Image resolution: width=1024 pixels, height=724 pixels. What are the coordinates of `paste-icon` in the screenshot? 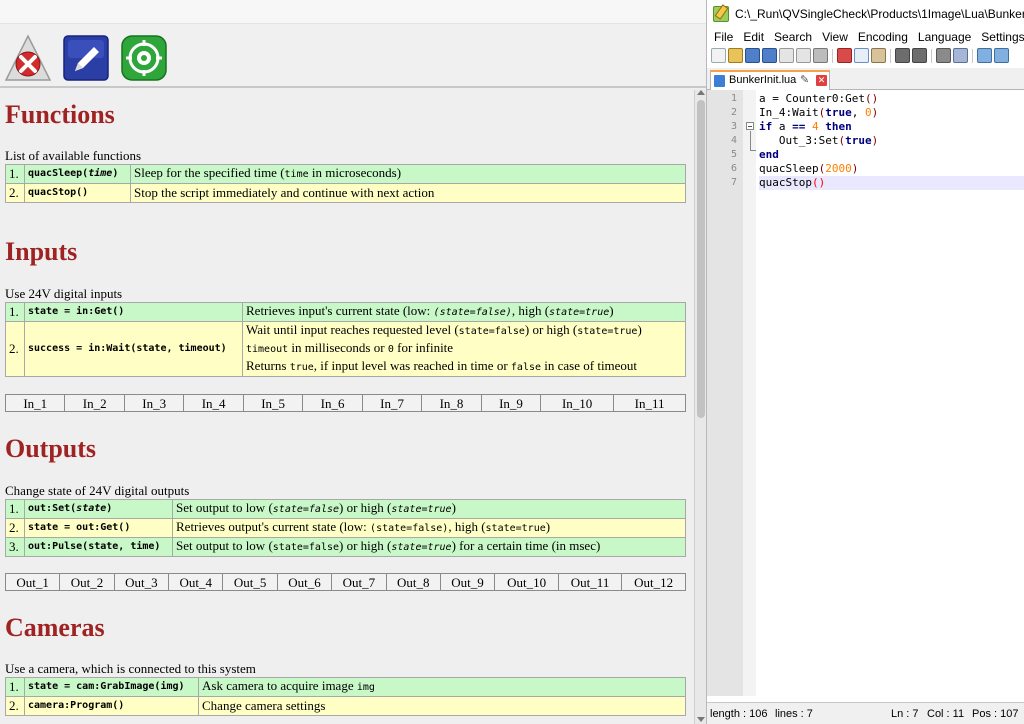 It's located at (878, 55).